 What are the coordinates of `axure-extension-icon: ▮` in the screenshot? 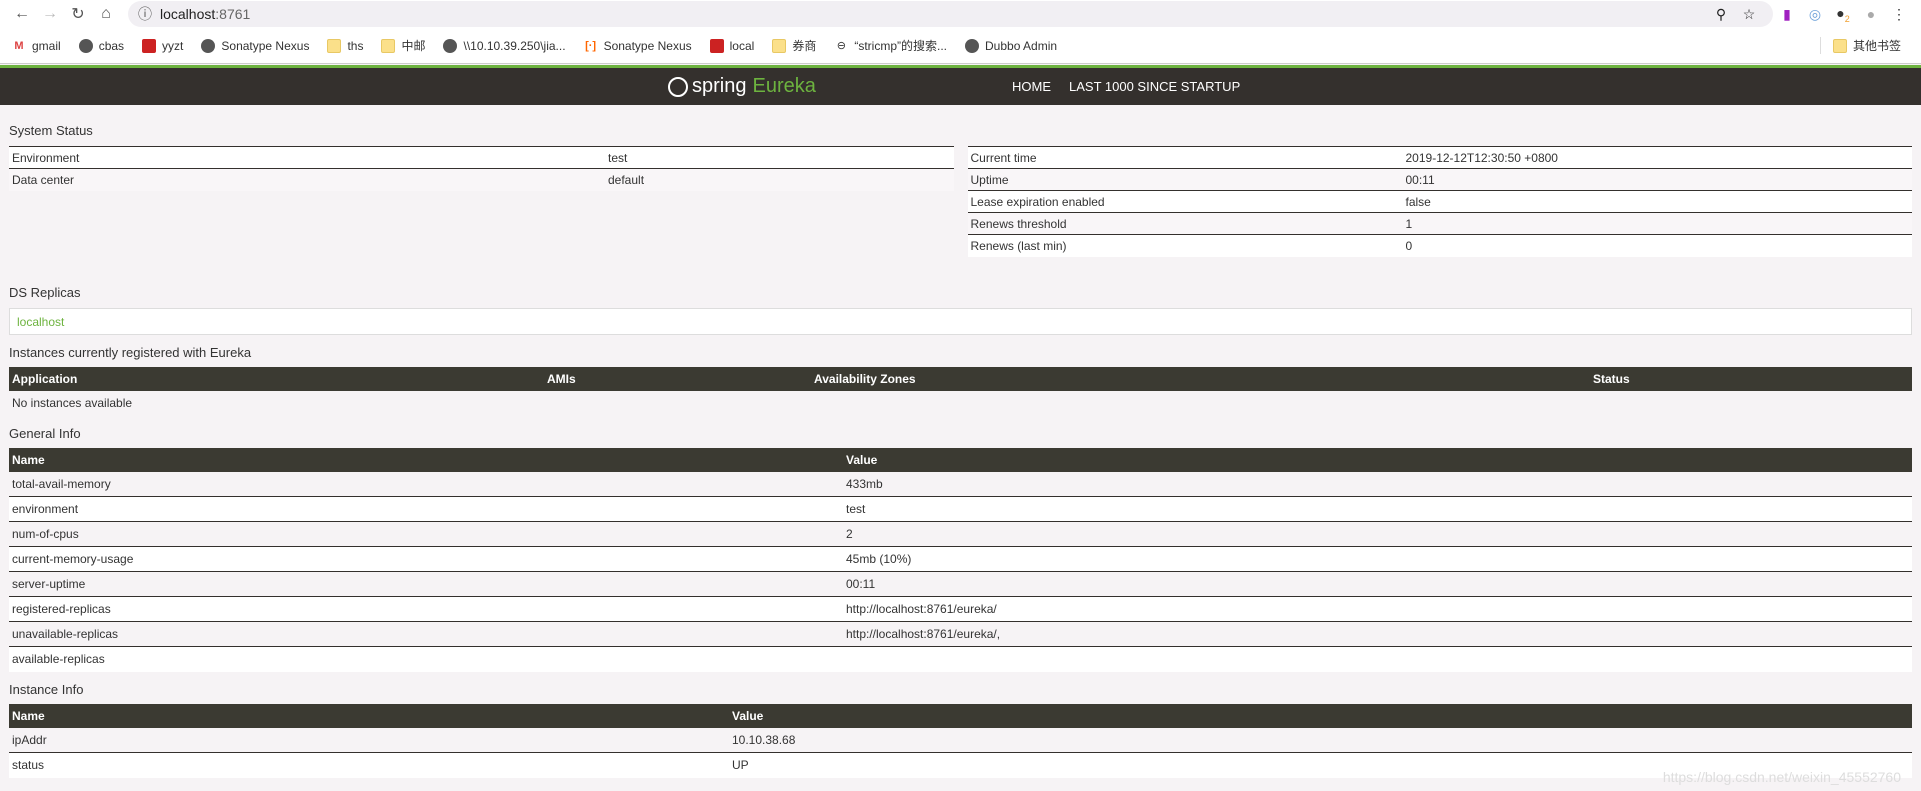 It's located at (1787, 14).